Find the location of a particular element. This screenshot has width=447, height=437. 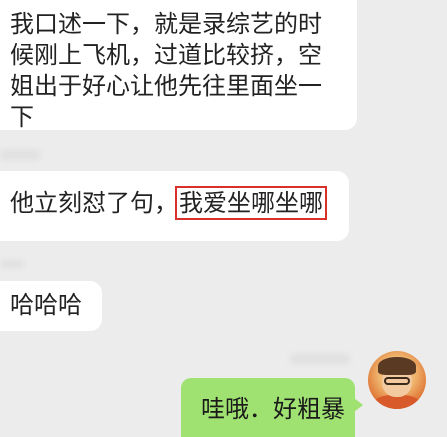

message-text: 哇哦．好粗暴 is located at coordinates (273, 409).